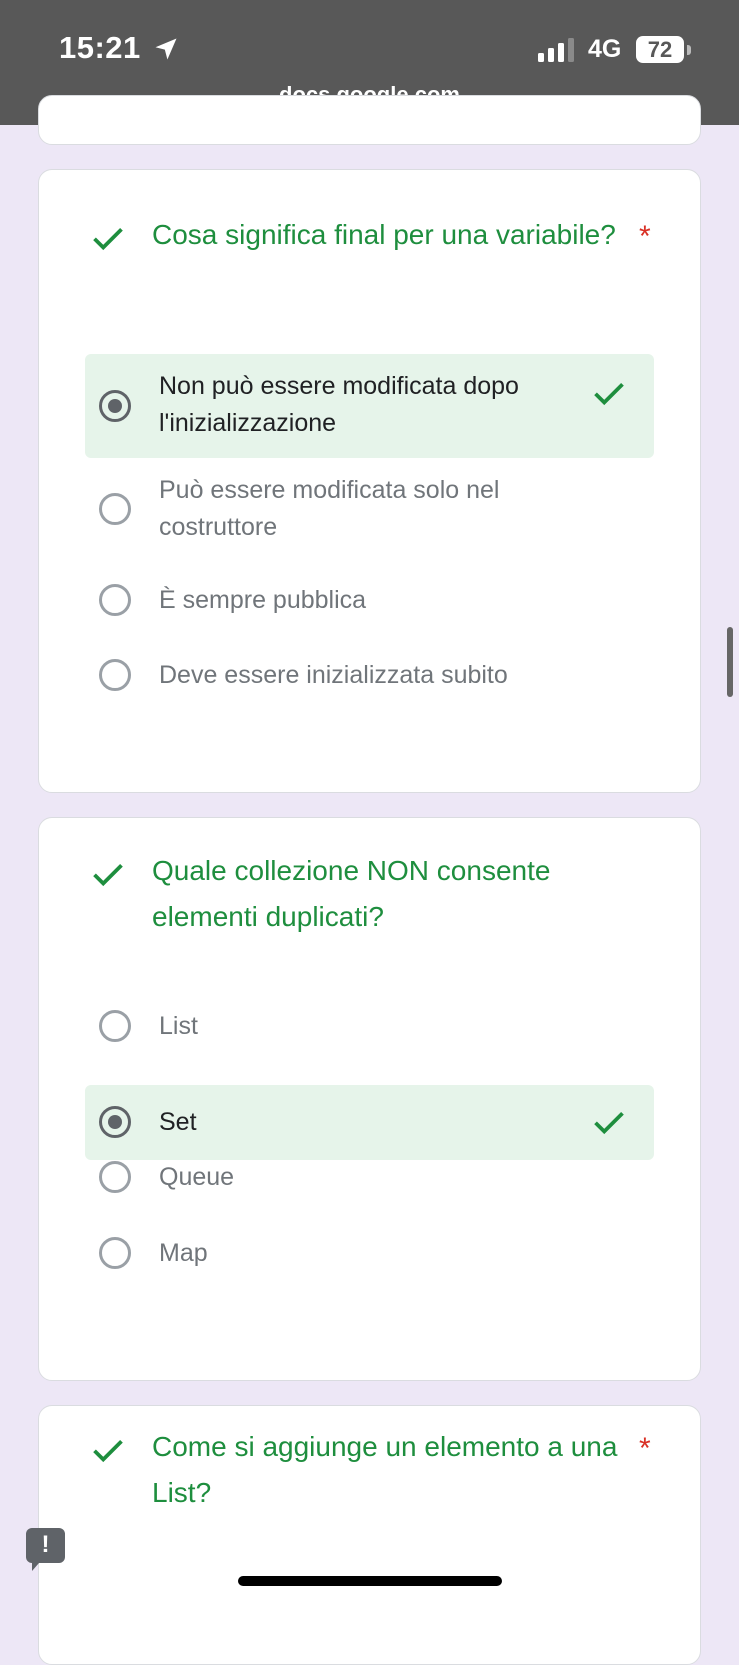 This screenshot has width=739, height=1665. I want to click on question-title: Come si aggiunge un elemento a una List?, so click(385, 1469).